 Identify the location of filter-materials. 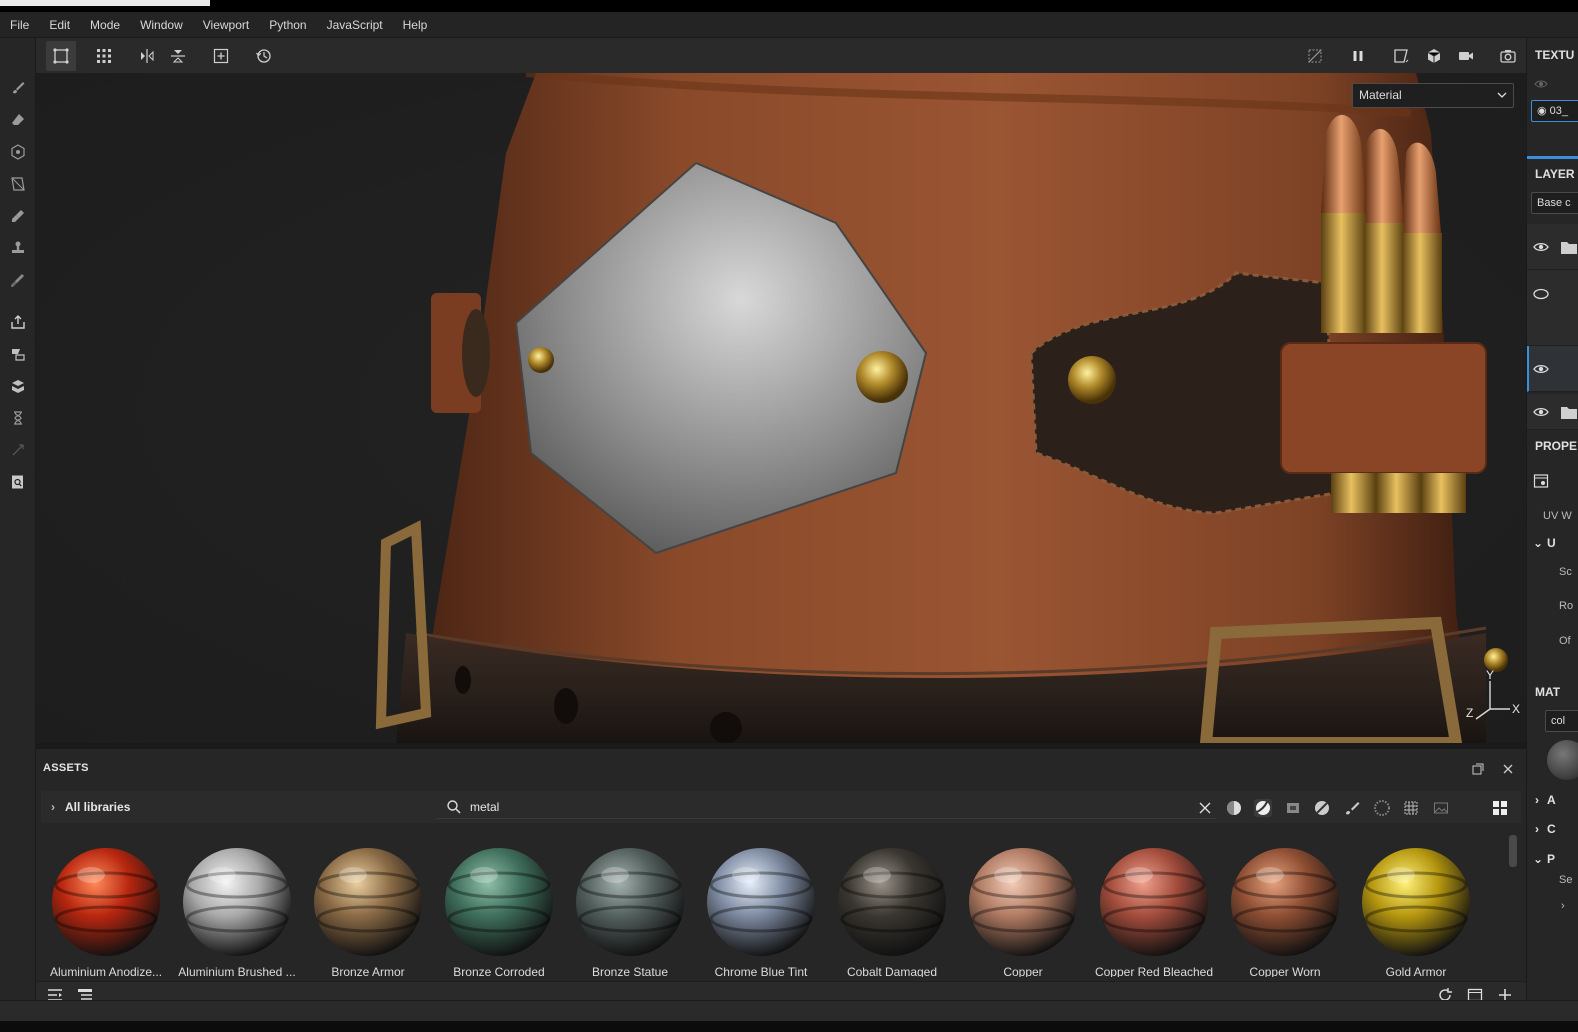
(1263, 808).